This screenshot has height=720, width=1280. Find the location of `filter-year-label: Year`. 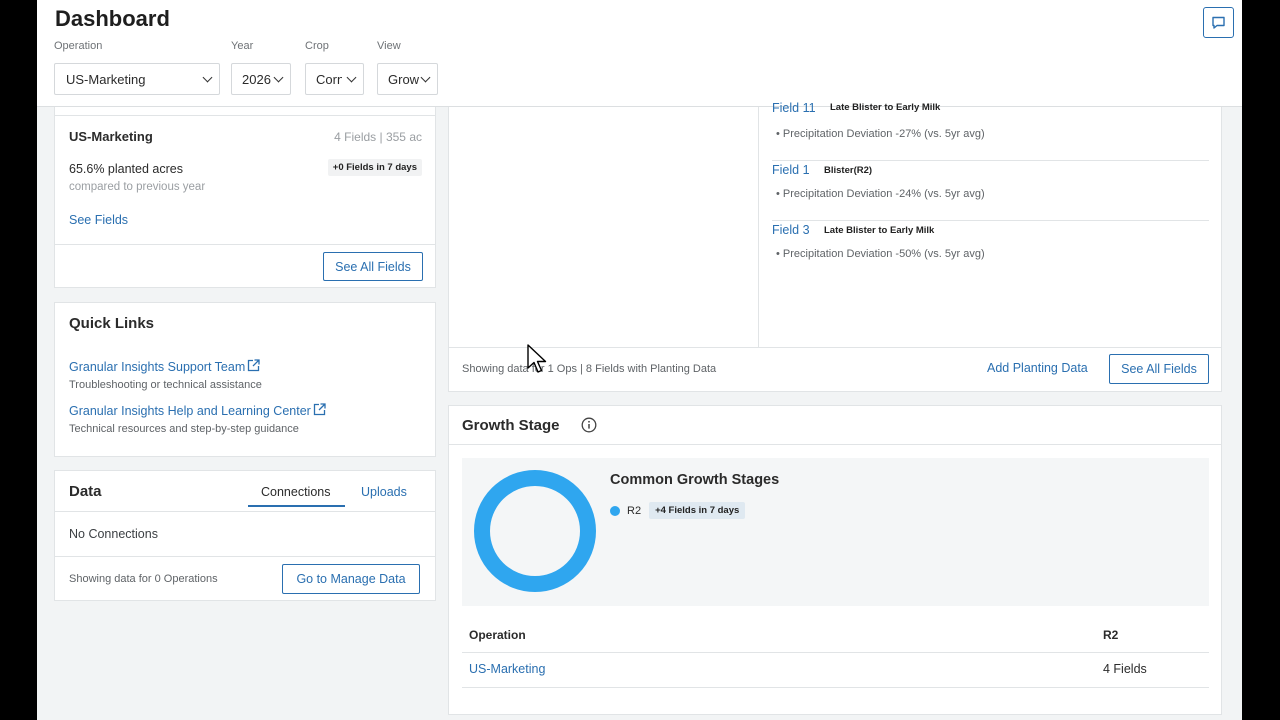

filter-year-label: Year is located at coordinates (242, 46).